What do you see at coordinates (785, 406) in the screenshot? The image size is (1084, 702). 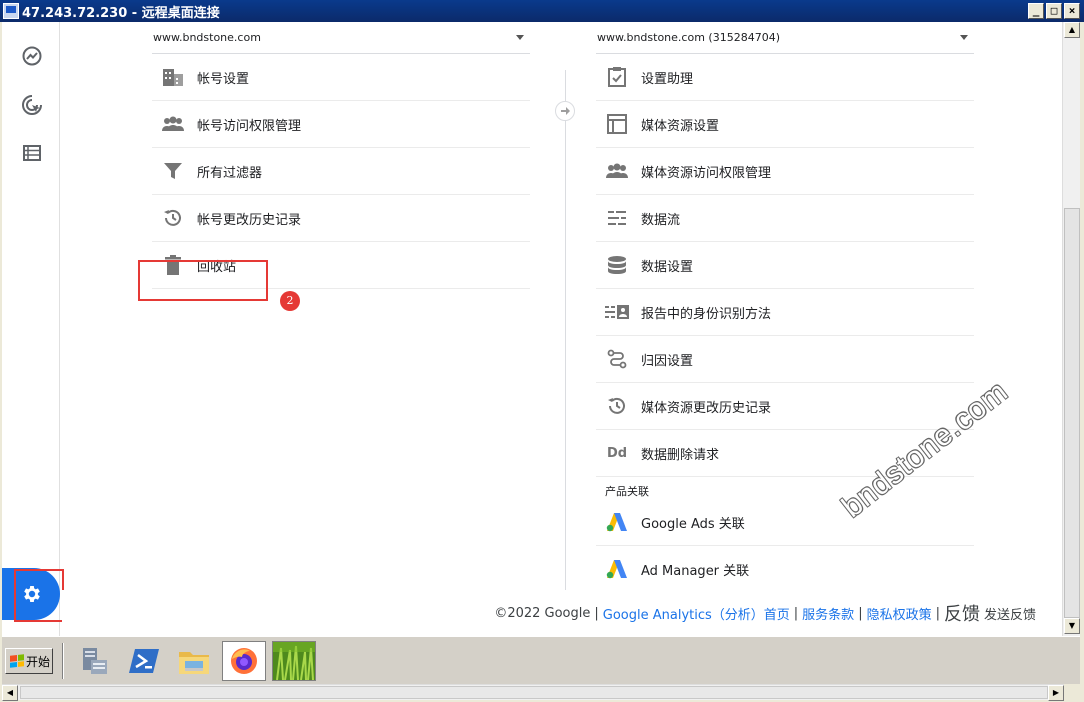 I see `menu-item-property-history: 媒体资源更改历史记录` at bounding box center [785, 406].